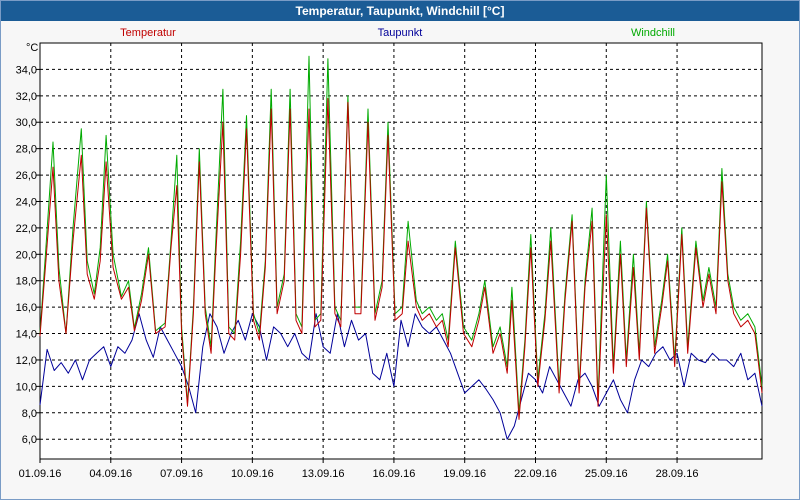  What do you see at coordinates (535, 474) in the screenshot?
I see `x-tick-label: 22.09.16` at bounding box center [535, 474].